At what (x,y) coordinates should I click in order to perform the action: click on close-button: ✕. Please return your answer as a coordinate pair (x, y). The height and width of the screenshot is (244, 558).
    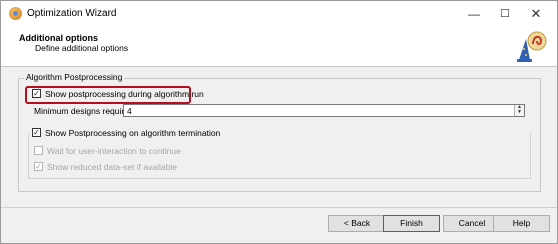
    Looking at the image, I should click on (536, 14).